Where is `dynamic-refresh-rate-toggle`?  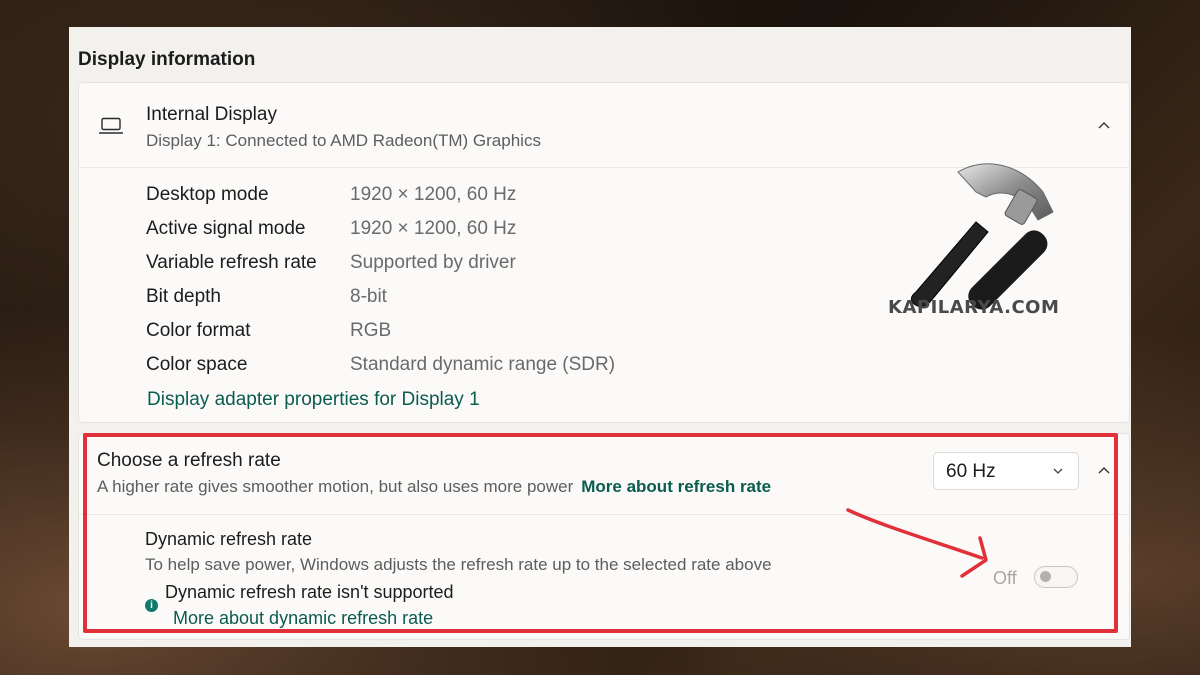
dynamic-refresh-rate-toggle is located at coordinates (1056, 577).